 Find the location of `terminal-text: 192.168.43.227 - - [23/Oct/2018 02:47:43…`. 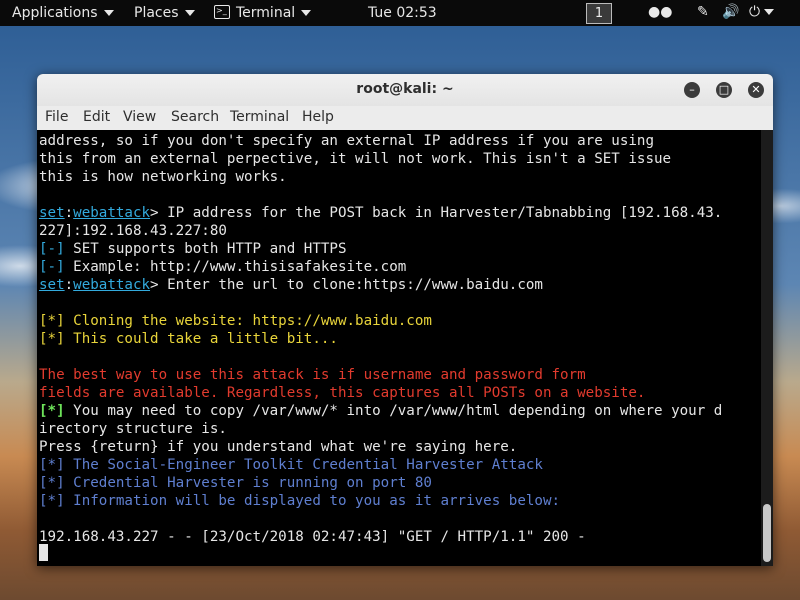

terminal-text: 192.168.43.227 - - [23/Oct/2018 02:47:43… is located at coordinates (312, 537).